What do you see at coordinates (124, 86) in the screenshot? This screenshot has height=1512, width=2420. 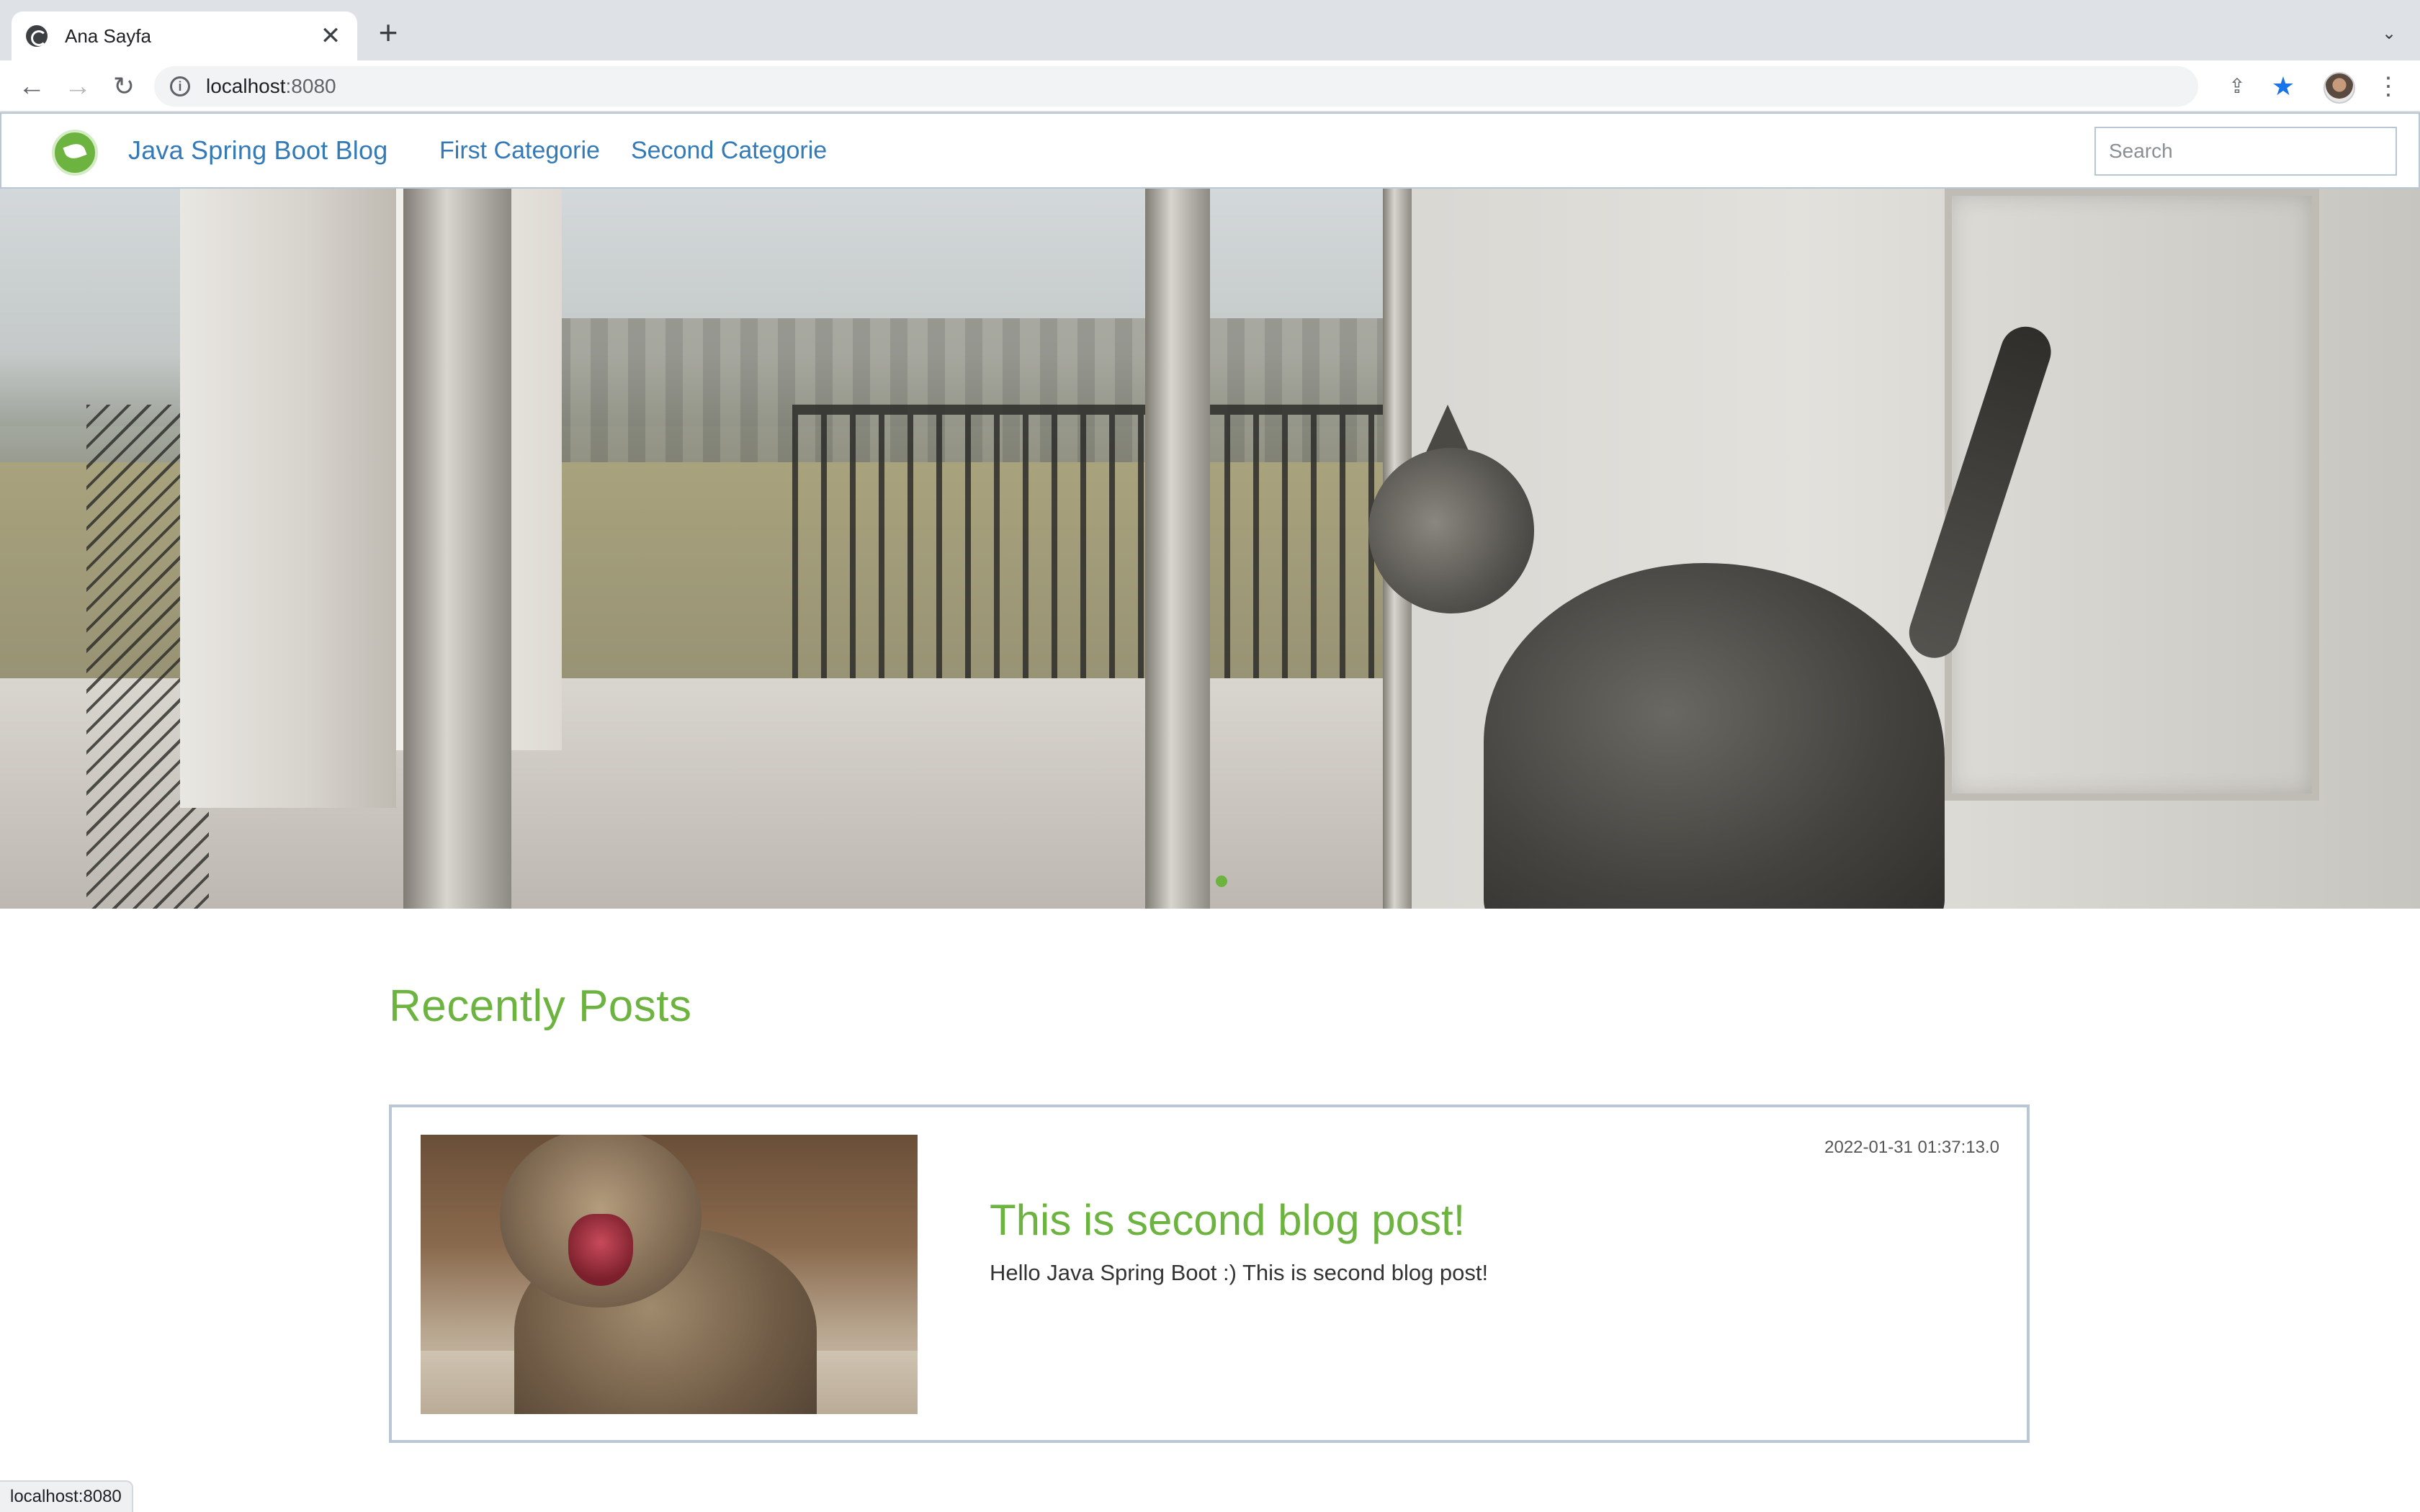 I see `reload-icon: ↻` at bounding box center [124, 86].